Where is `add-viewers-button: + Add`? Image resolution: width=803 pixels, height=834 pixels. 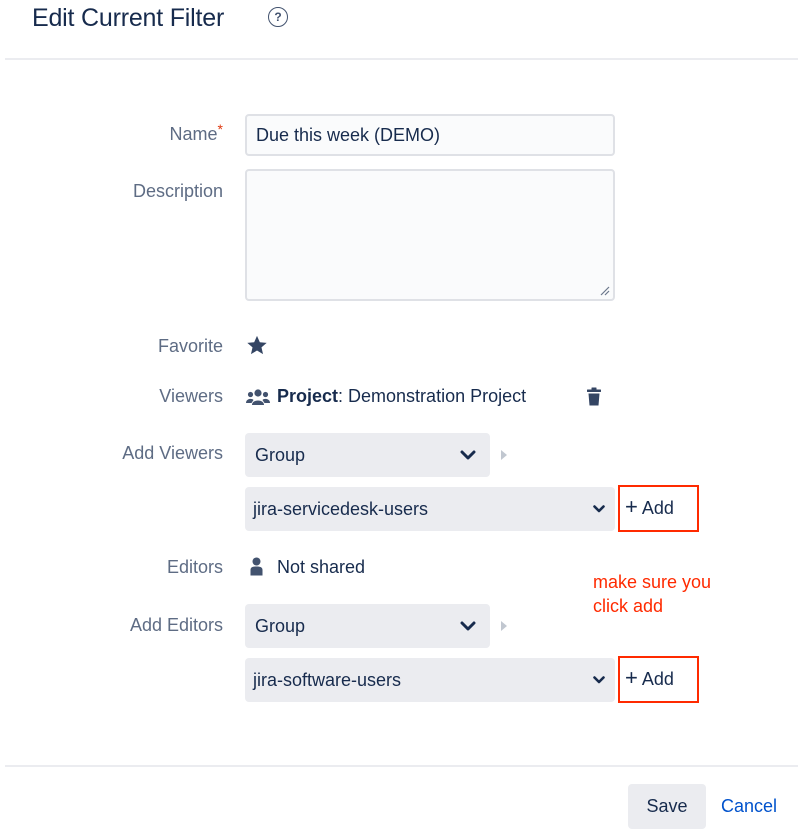
add-viewers-button: + Add is located at coordinates (649, 507).